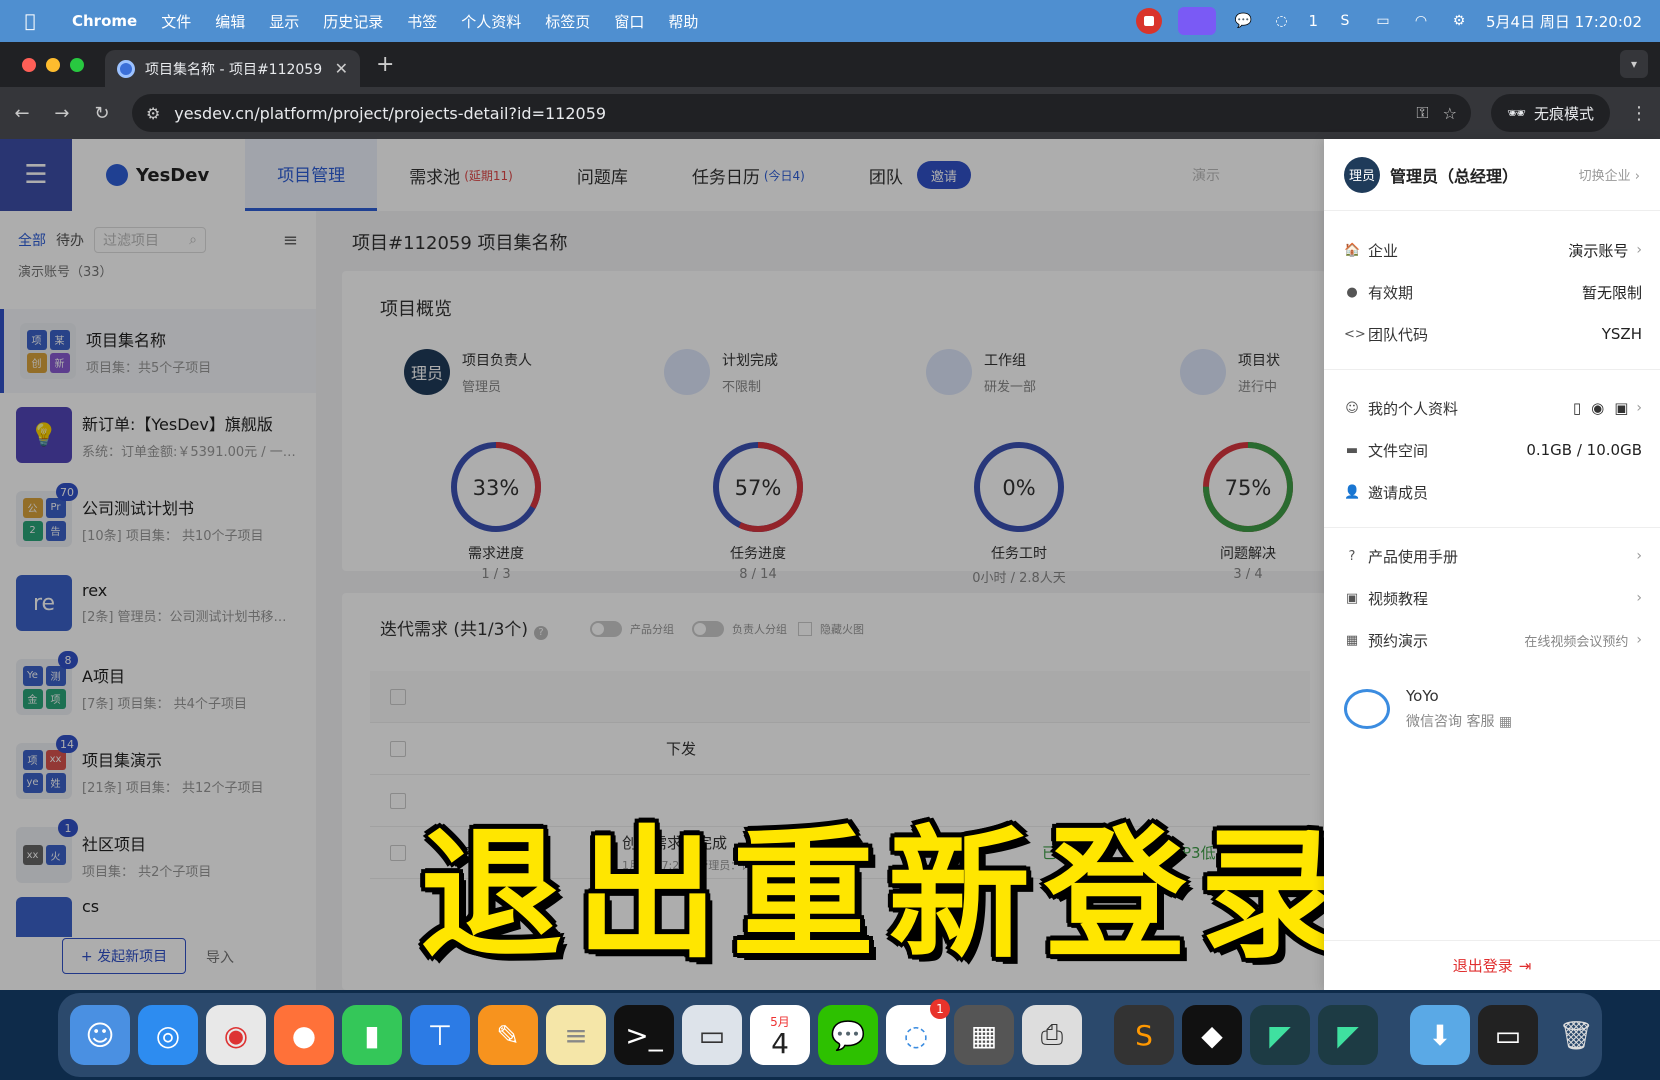  I want to click on calculator-icon: ▦, so click(984, 1035).